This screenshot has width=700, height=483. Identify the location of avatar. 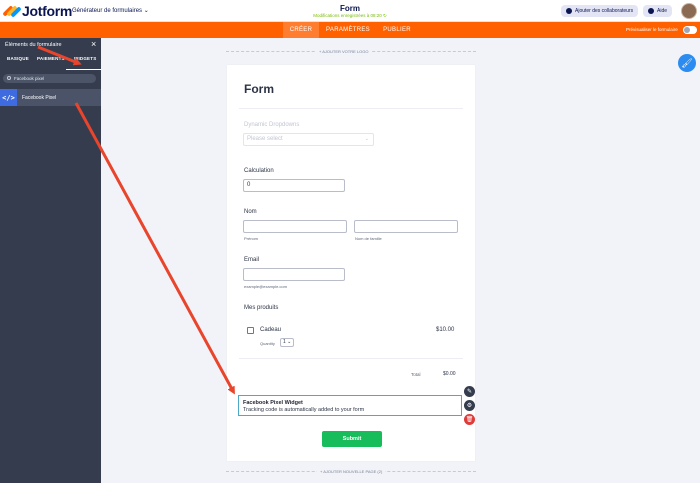
(689, 11).